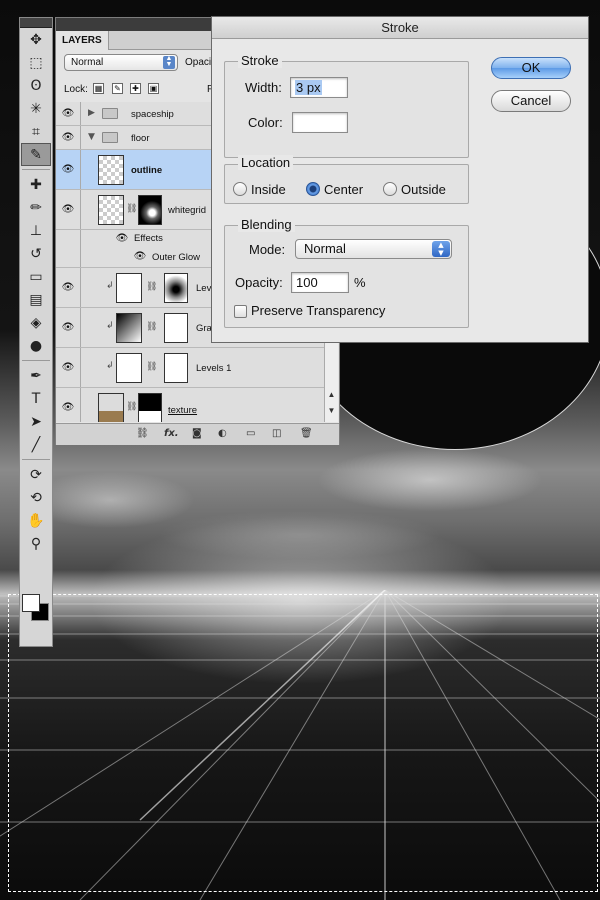 This screenshot has width=600, height=900. Describe the element at coordinates (36, 474) in the screenshot. I see `3d-rotate-tool-icon: ⟳` at that location.